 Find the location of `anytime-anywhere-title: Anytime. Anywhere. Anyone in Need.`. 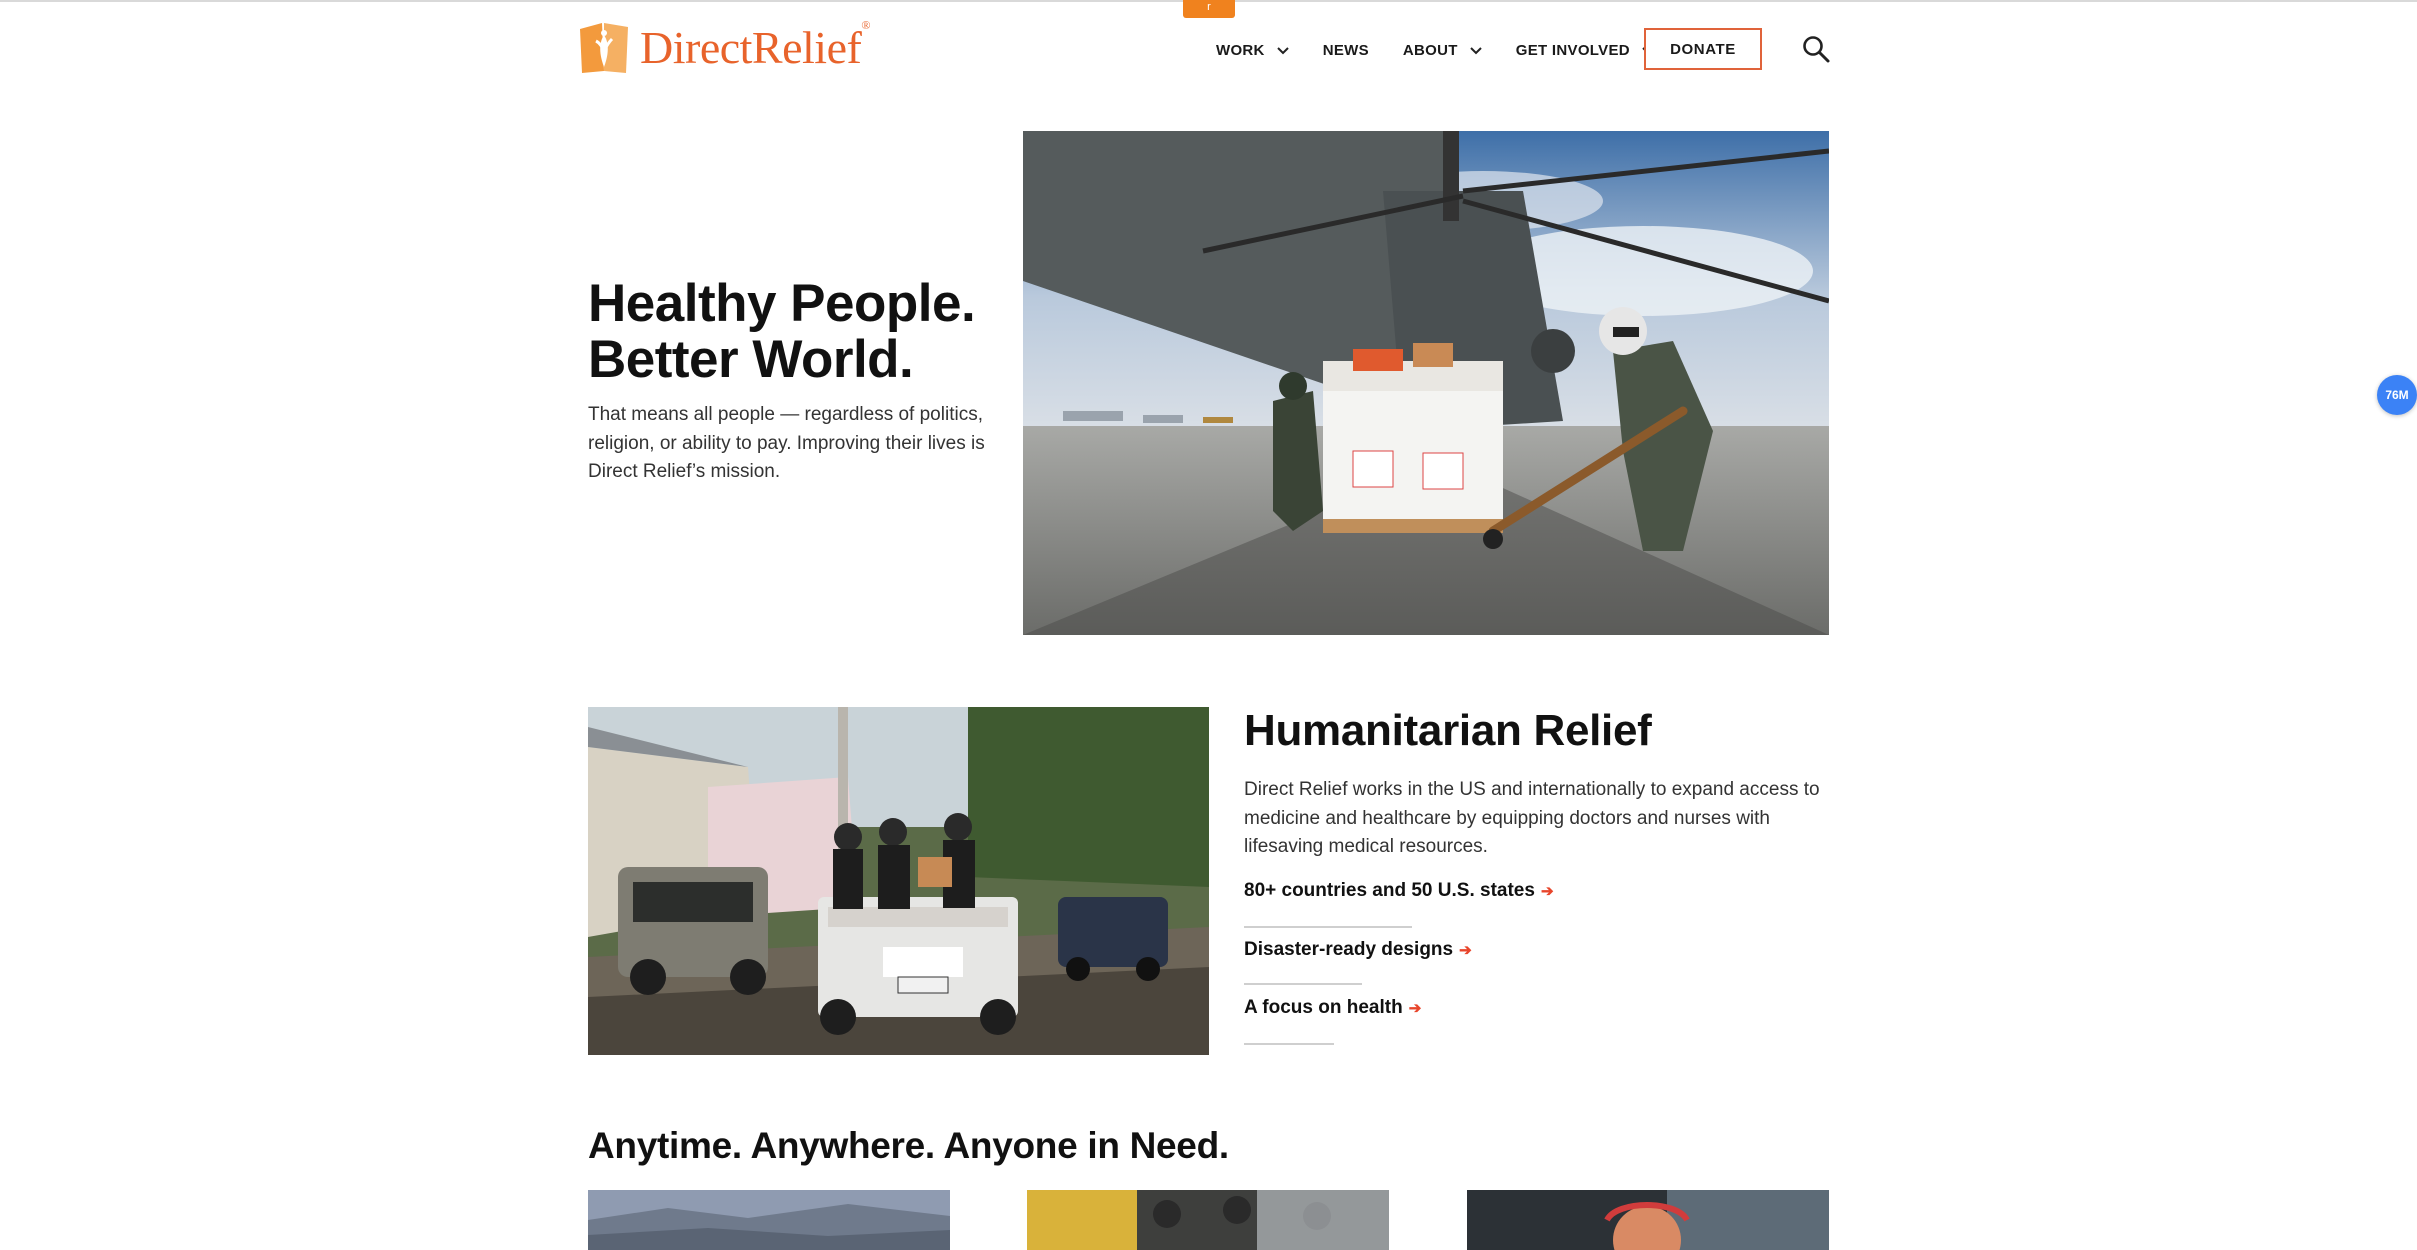

anytime-anywhere-title: Anytime. Anywhere. Anyone in Need. is located at coordinates (908, 1145).